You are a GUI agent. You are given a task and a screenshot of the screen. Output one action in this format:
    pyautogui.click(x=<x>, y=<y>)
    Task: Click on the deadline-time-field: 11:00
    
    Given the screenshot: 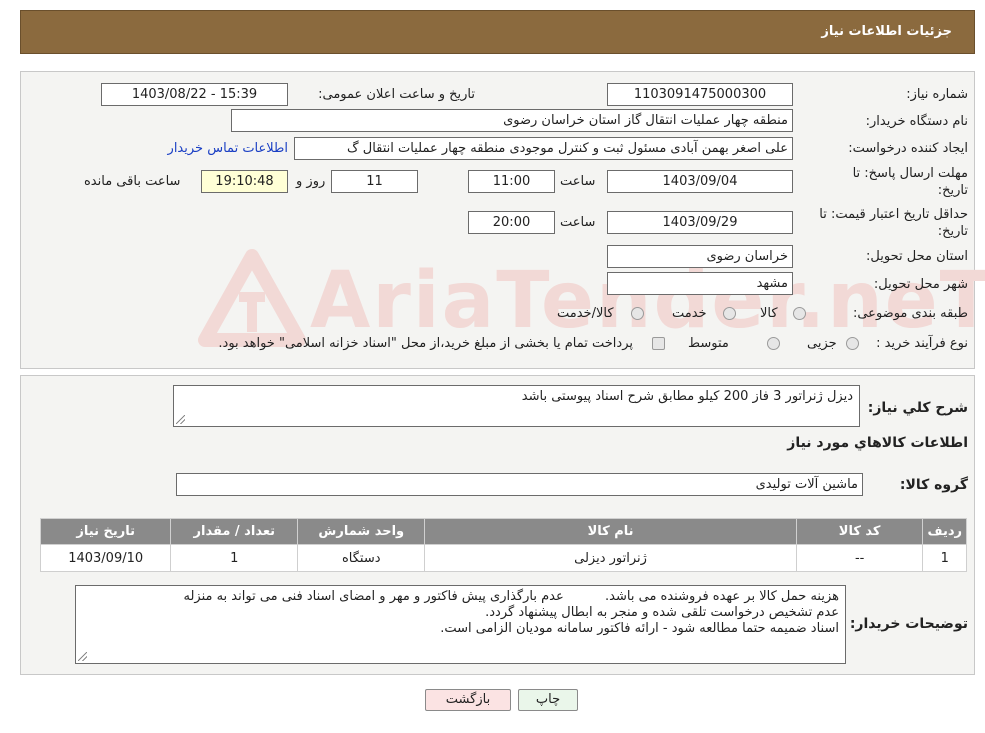 What is the action you would take?
    pyautogui.click(x=511, y=181)
    